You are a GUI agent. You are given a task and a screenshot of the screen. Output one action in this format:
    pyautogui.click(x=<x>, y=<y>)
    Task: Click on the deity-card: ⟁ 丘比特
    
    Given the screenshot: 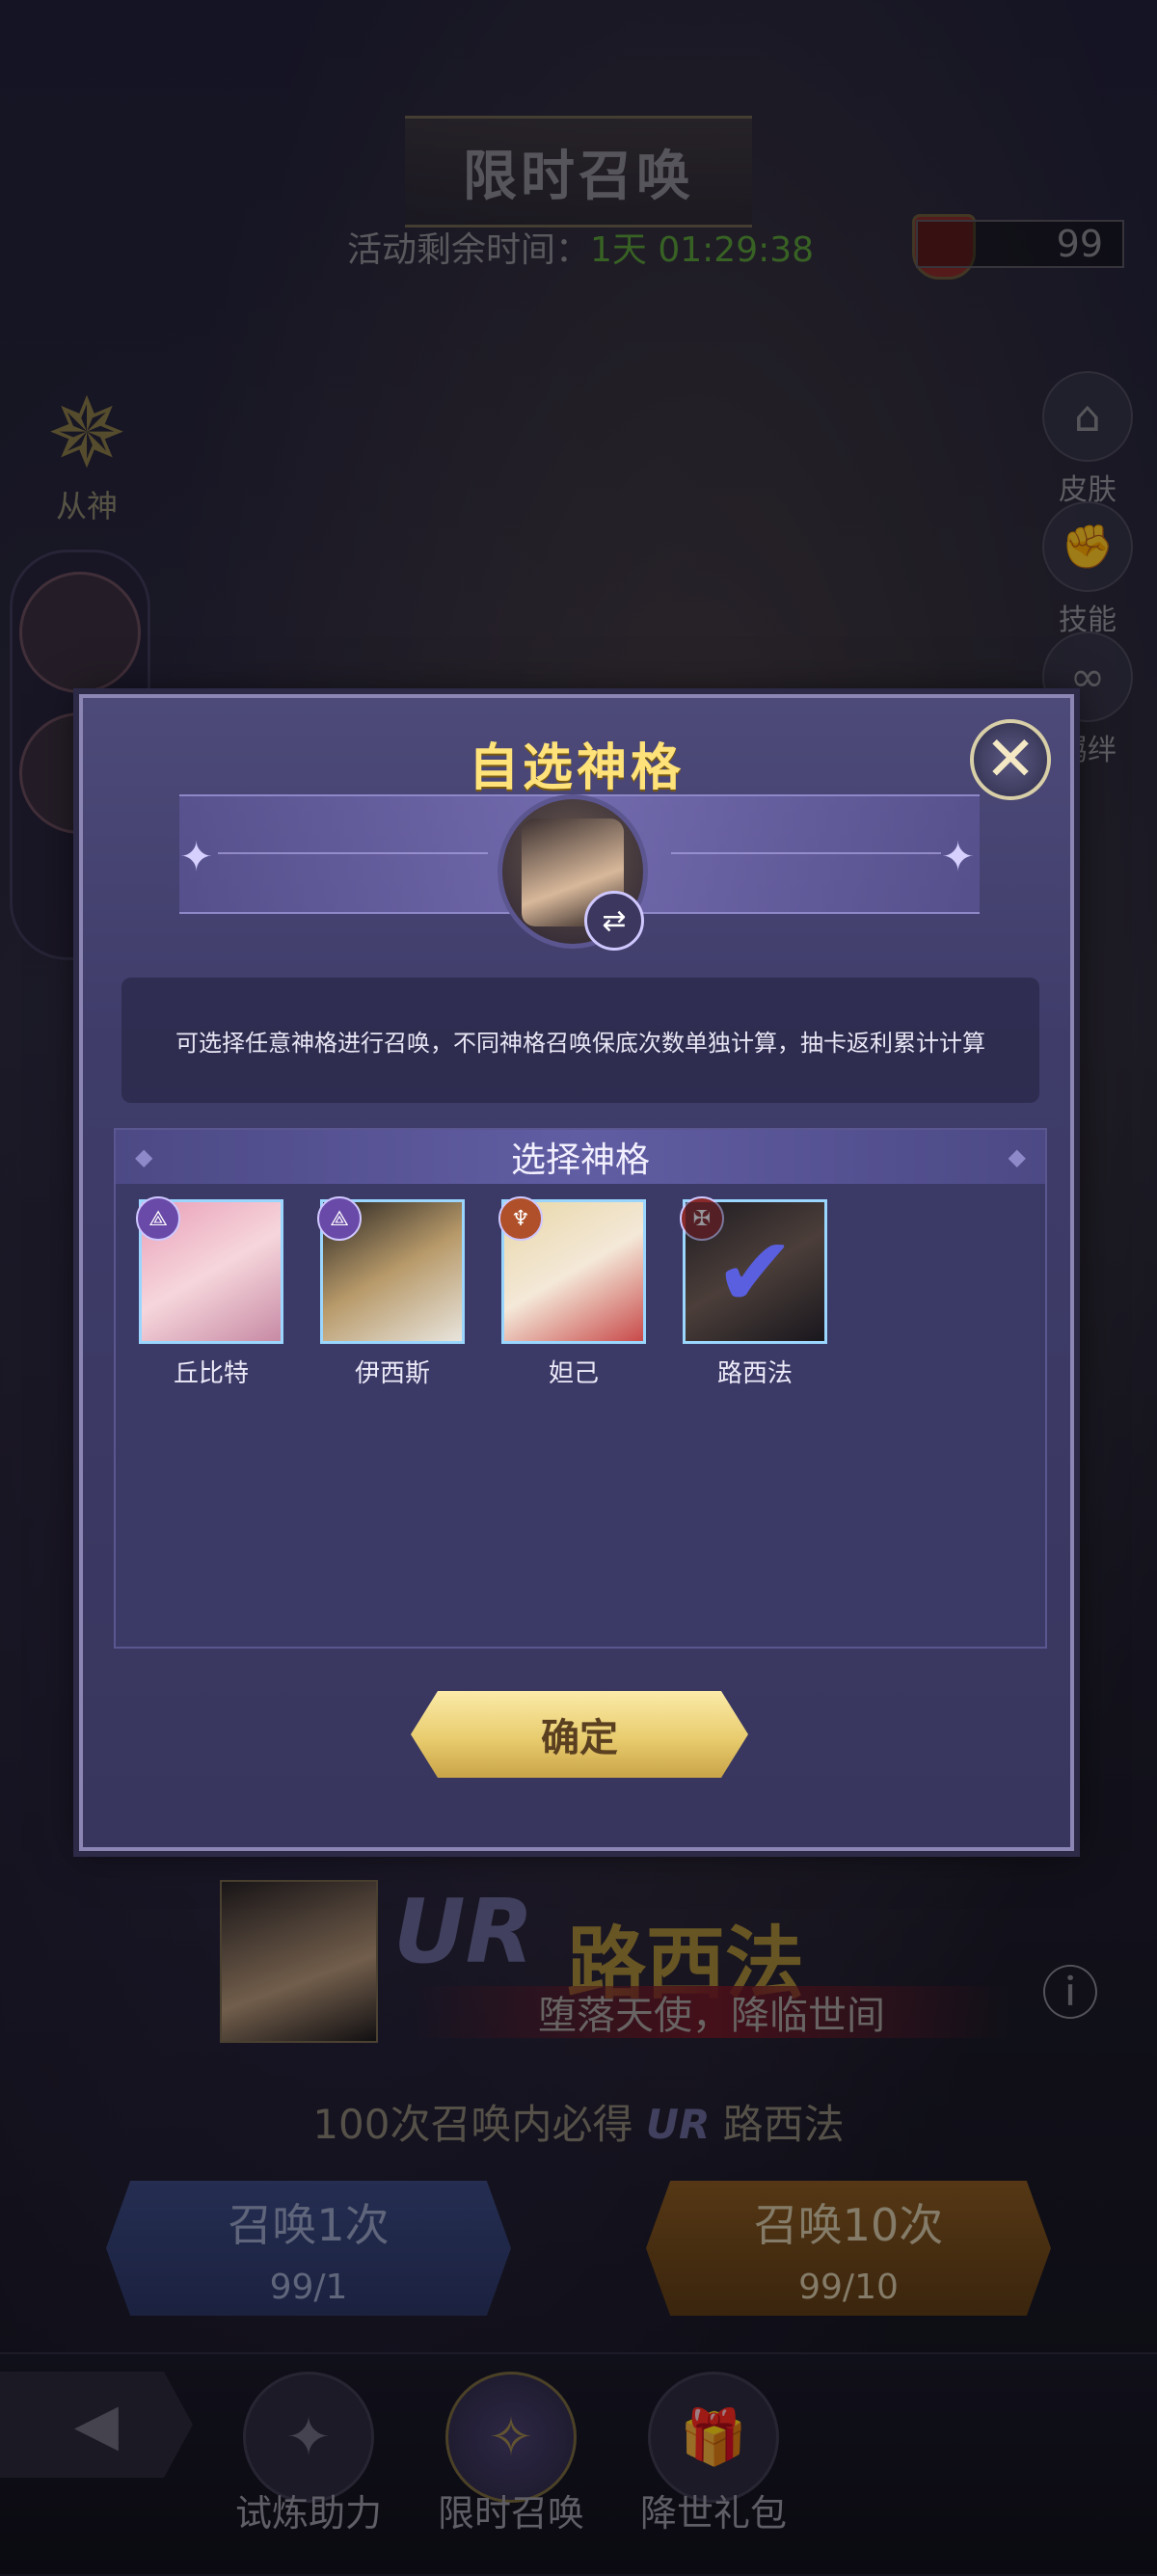 What is the action you would take?
    pyautogui.click(x=209, y=1292)
    